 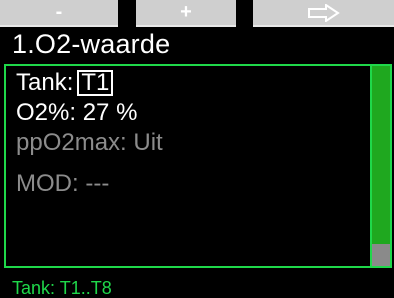 I want to click on o2-setting-row: O2%: 27 %, so click(x=76, y=113).